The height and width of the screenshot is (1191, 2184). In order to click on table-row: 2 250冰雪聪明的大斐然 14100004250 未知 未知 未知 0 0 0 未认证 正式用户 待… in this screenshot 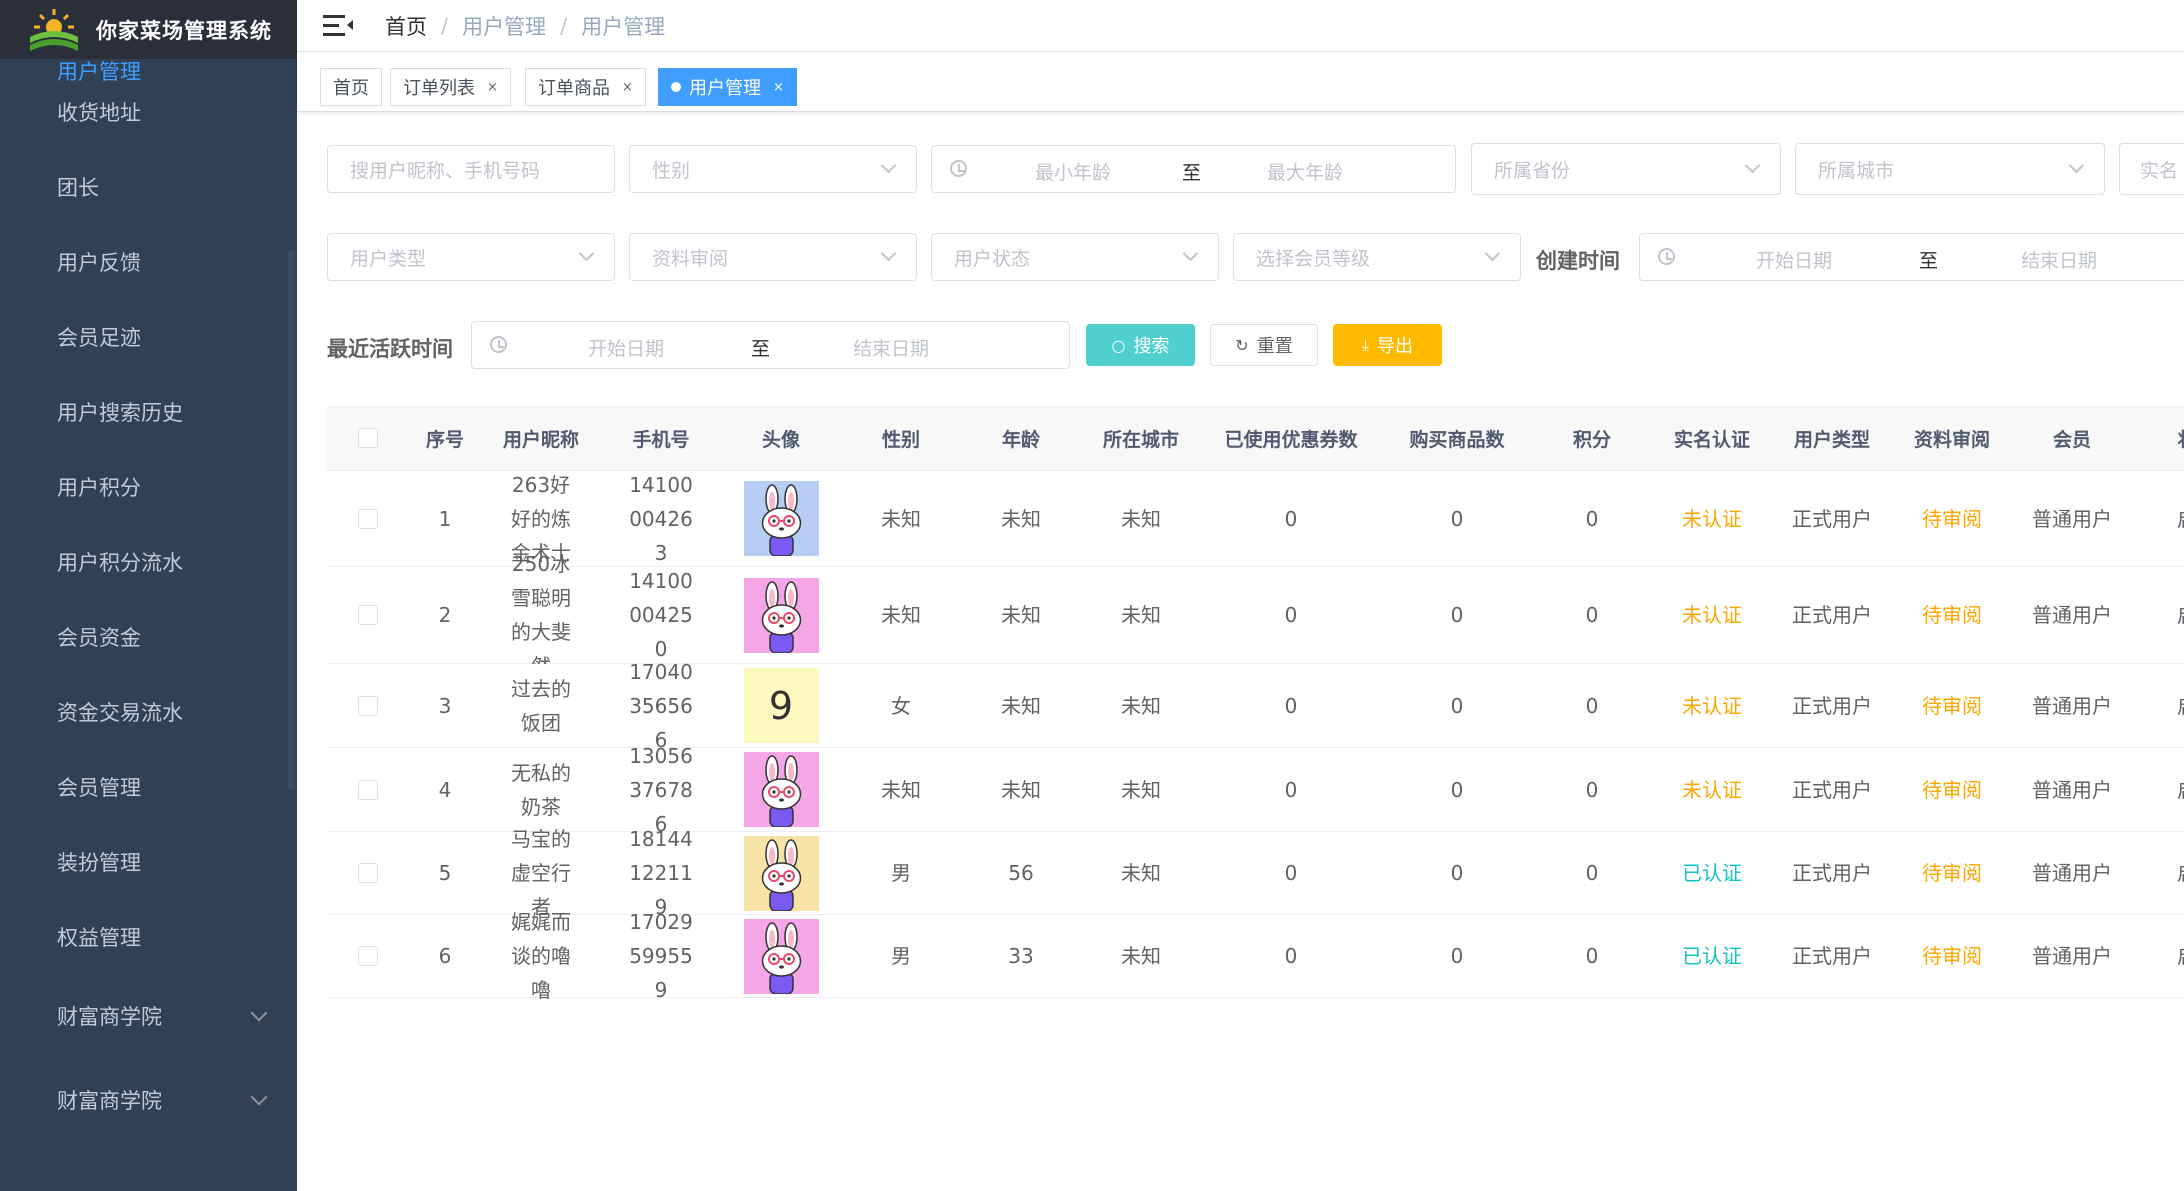, I will do `click(1255, 615)`.